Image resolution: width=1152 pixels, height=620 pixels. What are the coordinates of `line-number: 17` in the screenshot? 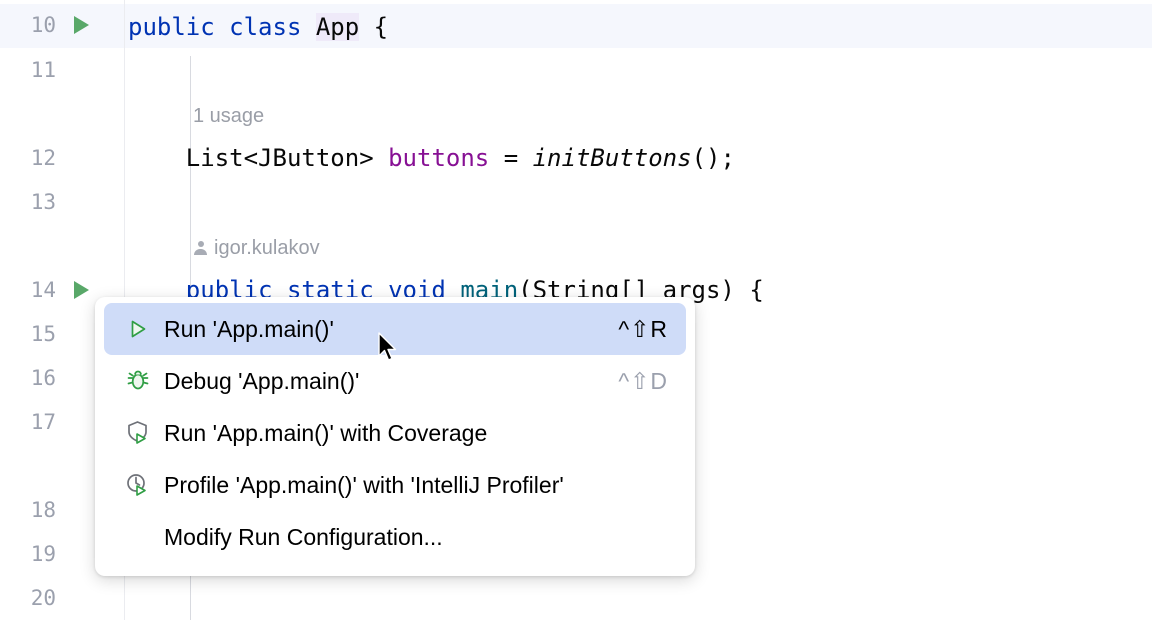 It's located at (43, 422).